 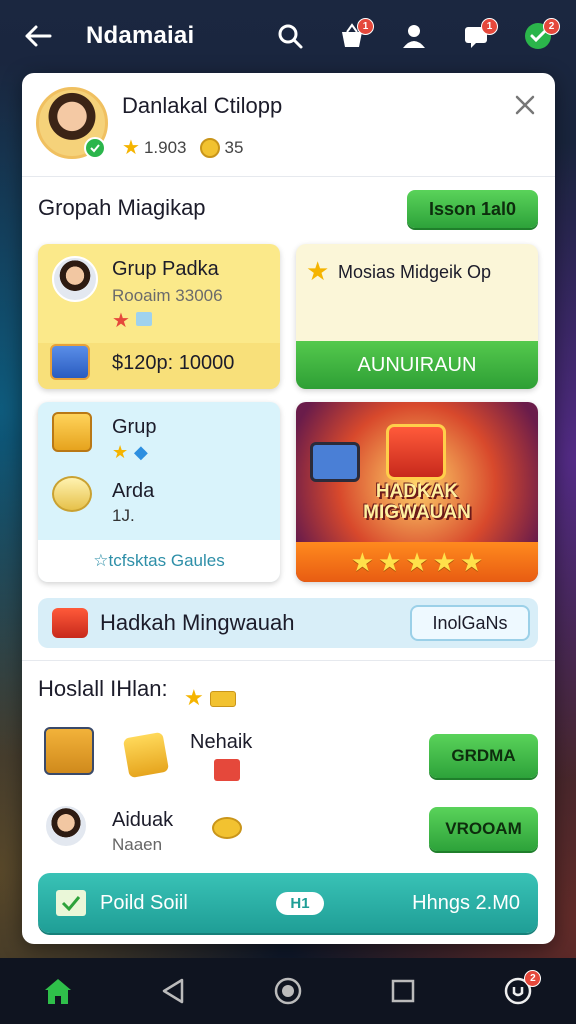 I want to click on star-badge-icon: ★, so click(x=121, y=321).